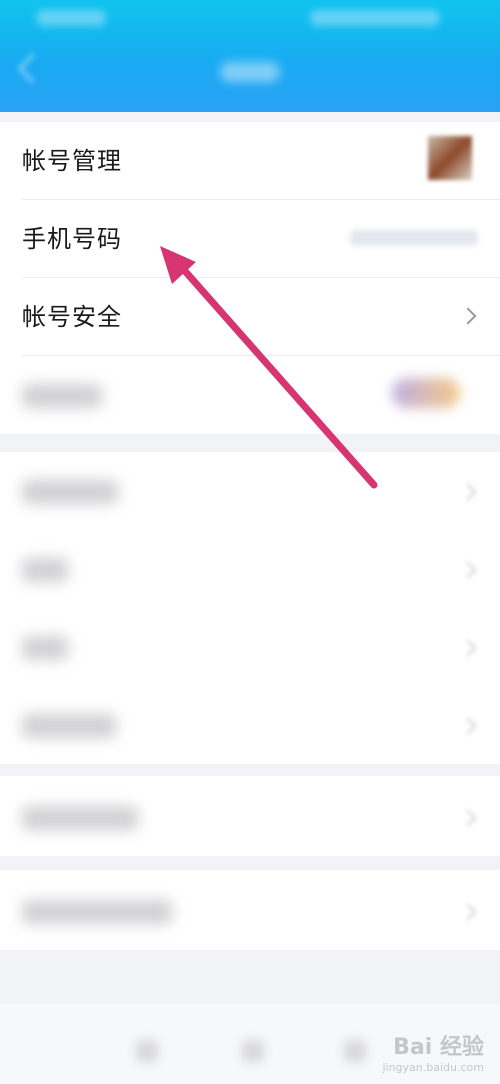 The image size is (500, 1084). I want to click on watermark-logo: Bai 经验, so click(438, 1047).